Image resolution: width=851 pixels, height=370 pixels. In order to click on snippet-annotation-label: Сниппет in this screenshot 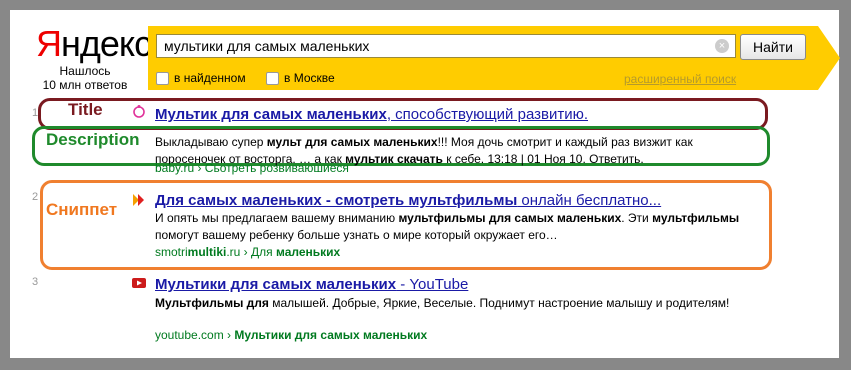, I will do `click(82, 209)`.